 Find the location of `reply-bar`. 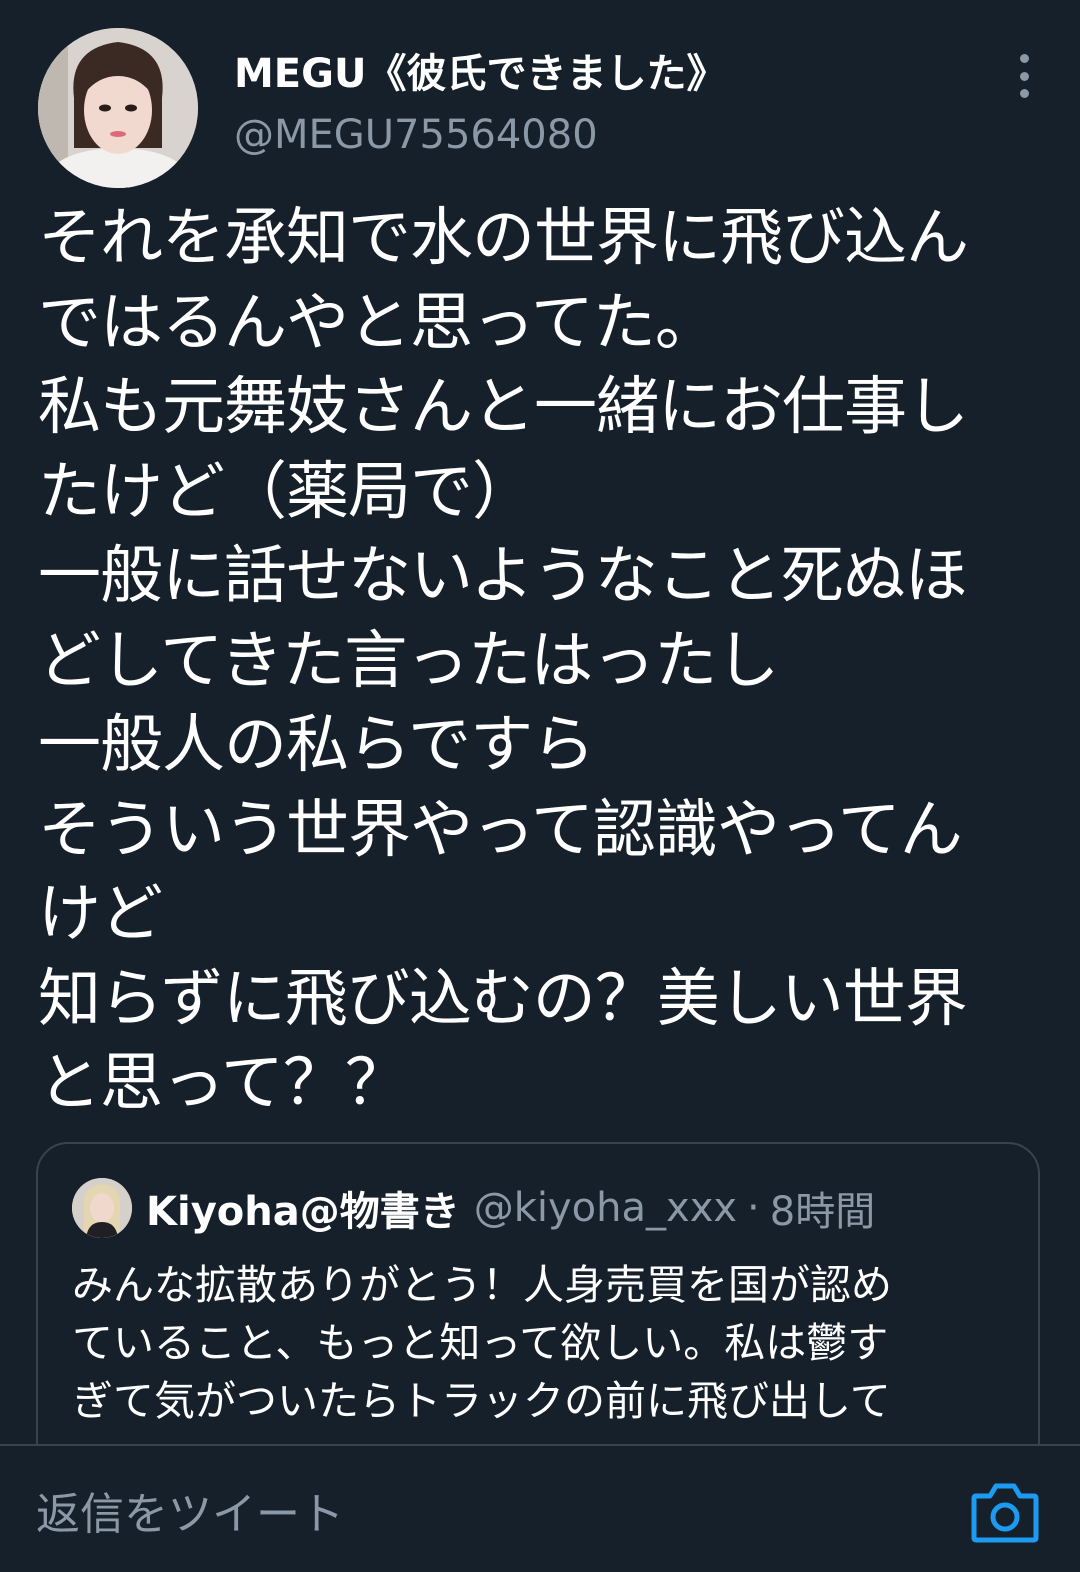

reply-bar is located at coordinates (540, 1508).